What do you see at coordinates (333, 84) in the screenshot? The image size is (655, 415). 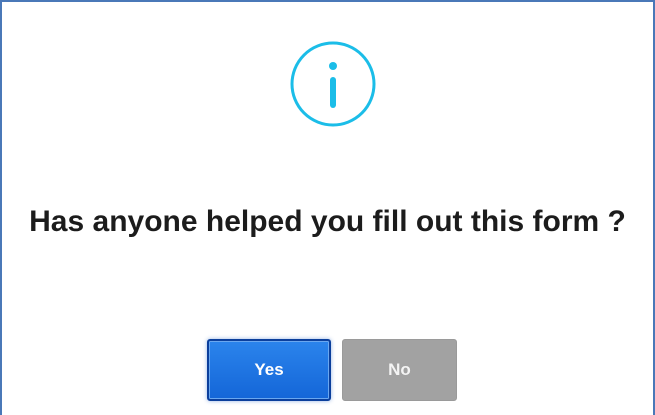 I see `info-icon` at bounding box center [333, 84].